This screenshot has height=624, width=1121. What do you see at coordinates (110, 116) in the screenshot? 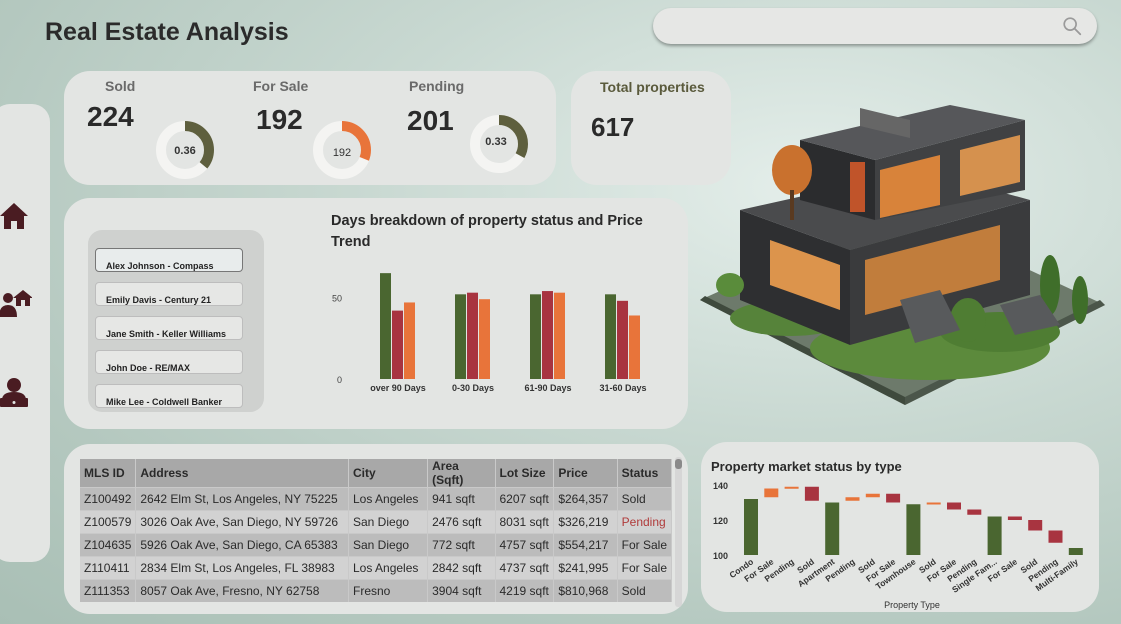
I see `sold-value: 224` at bounding box center [110, 116].